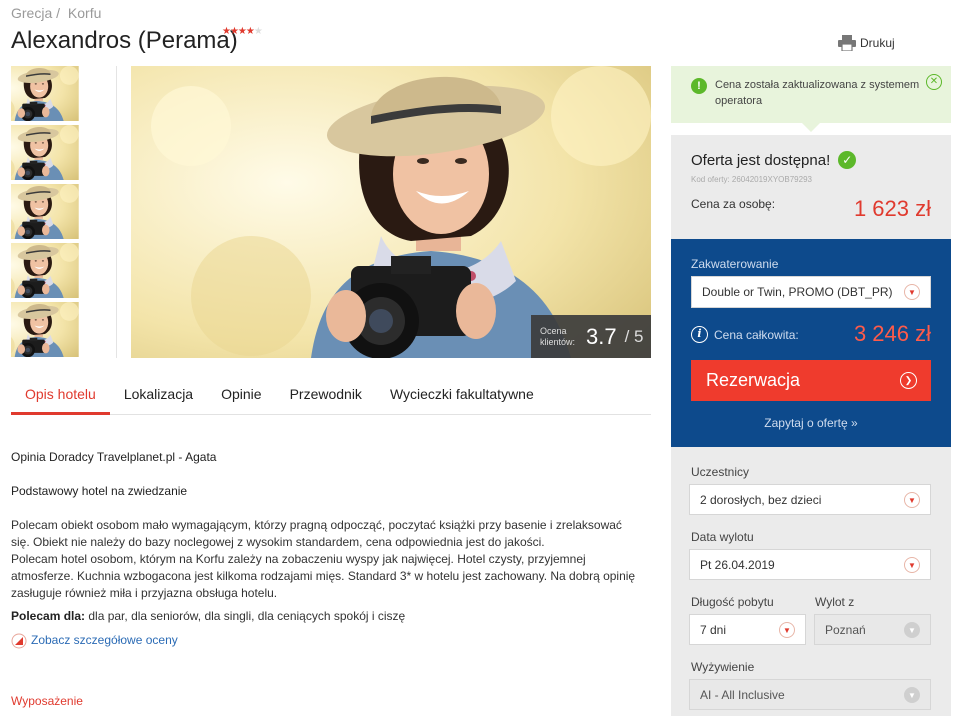 The image size is (957, 716). Describe the element at coordinates (35, 13) in the screenshot. I see `breadcrumb-country: Grecja /` at that location.